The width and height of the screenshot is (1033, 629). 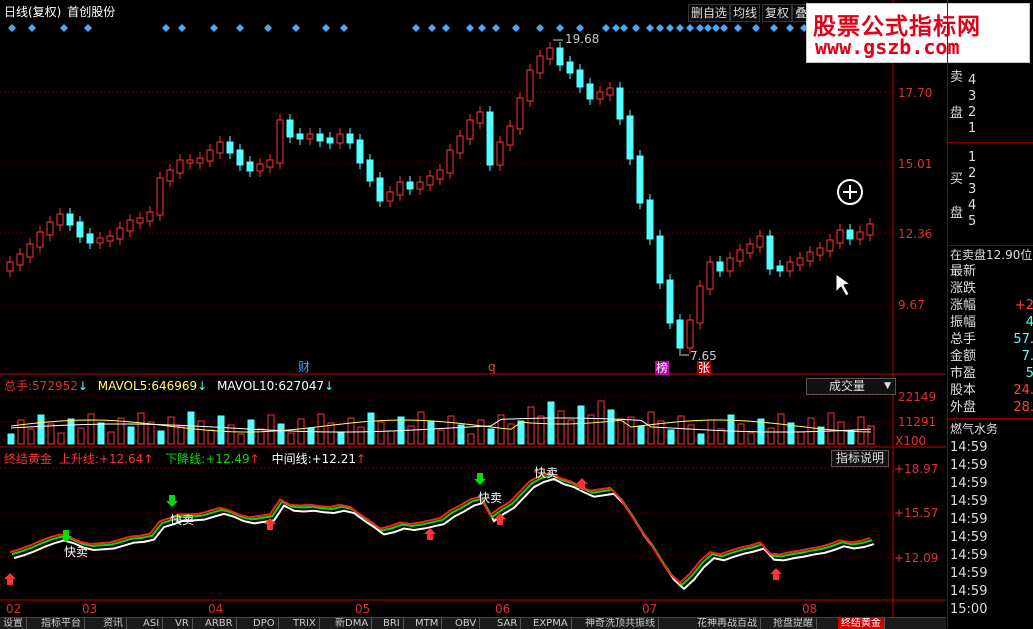 I want to click on tab-9: BRI, so click(x=392, y=623).